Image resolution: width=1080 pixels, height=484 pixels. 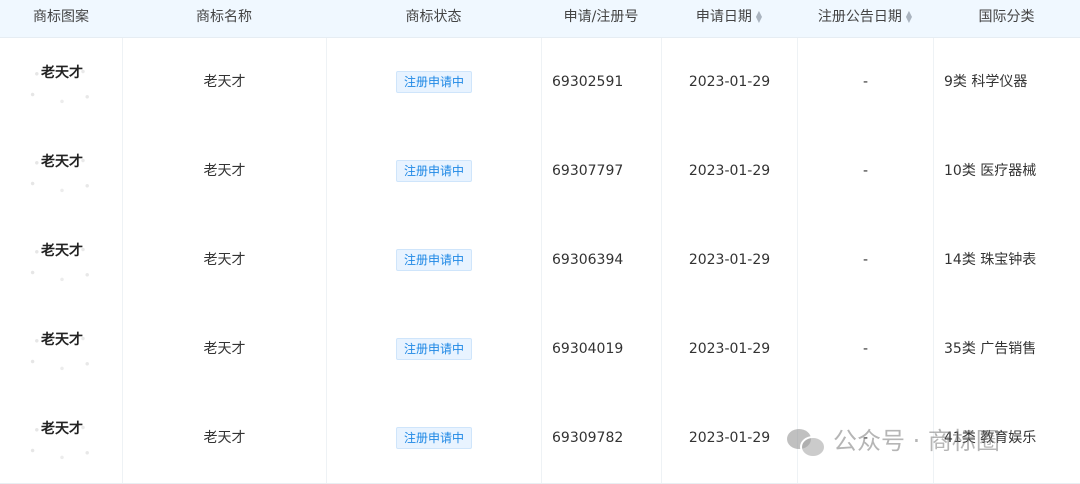 I want to click on cell-reg-no: 69309782, so click(x=601, y=438).